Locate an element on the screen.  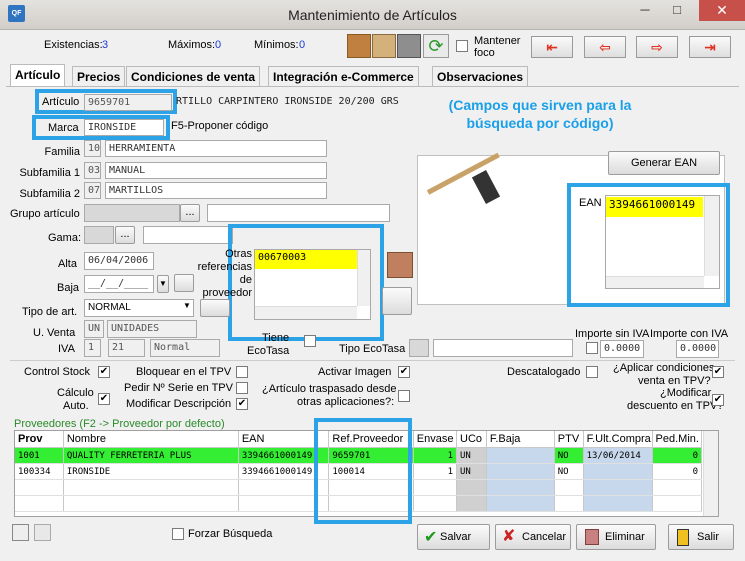
paste-icon is located at coordinates (42, 532).